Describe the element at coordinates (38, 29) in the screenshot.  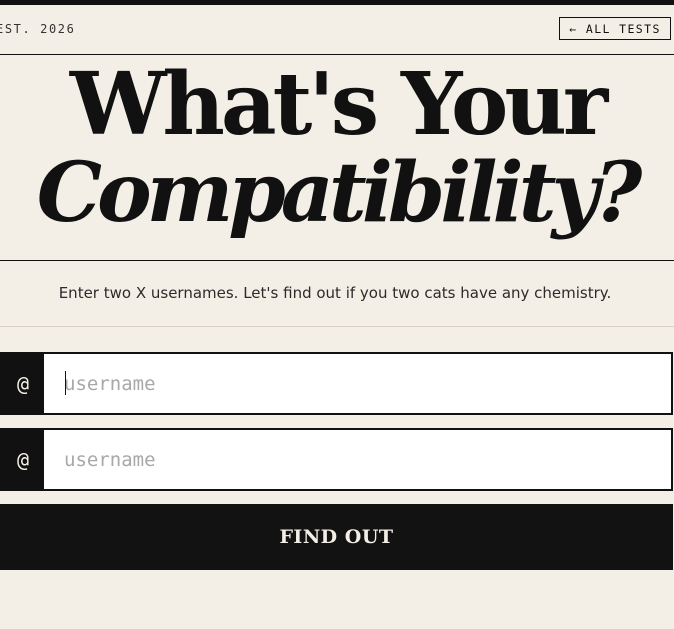
I see `established-label: EST. 2026` at that location.